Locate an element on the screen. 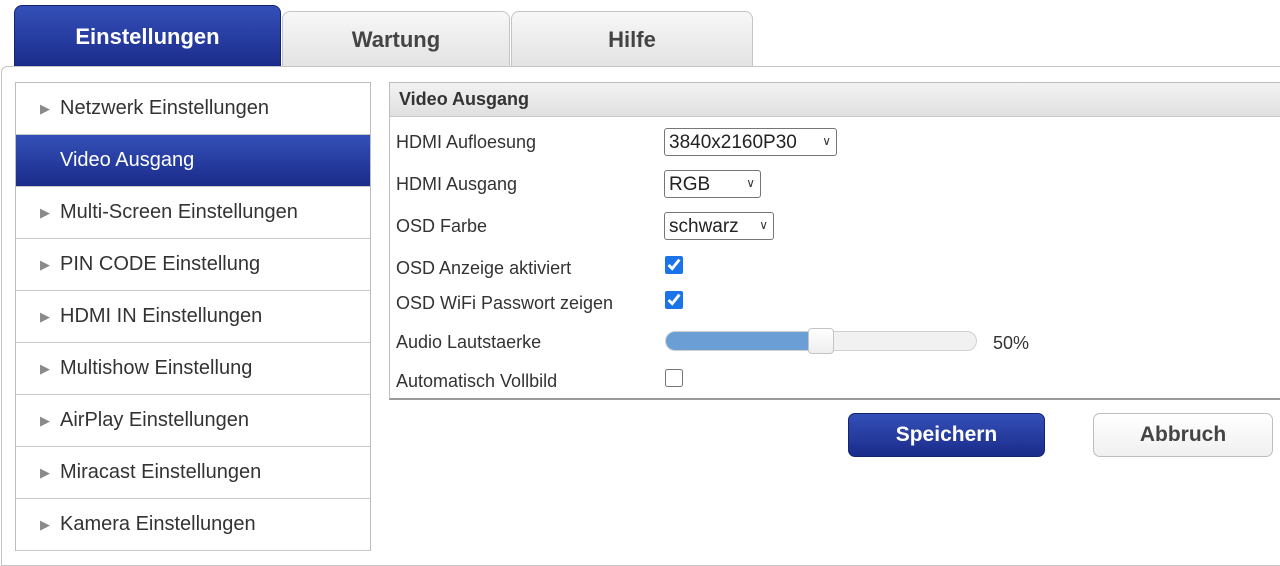  auto-fullscreen-label: Automatisch Vollbild is located at coordinates (477, 381).